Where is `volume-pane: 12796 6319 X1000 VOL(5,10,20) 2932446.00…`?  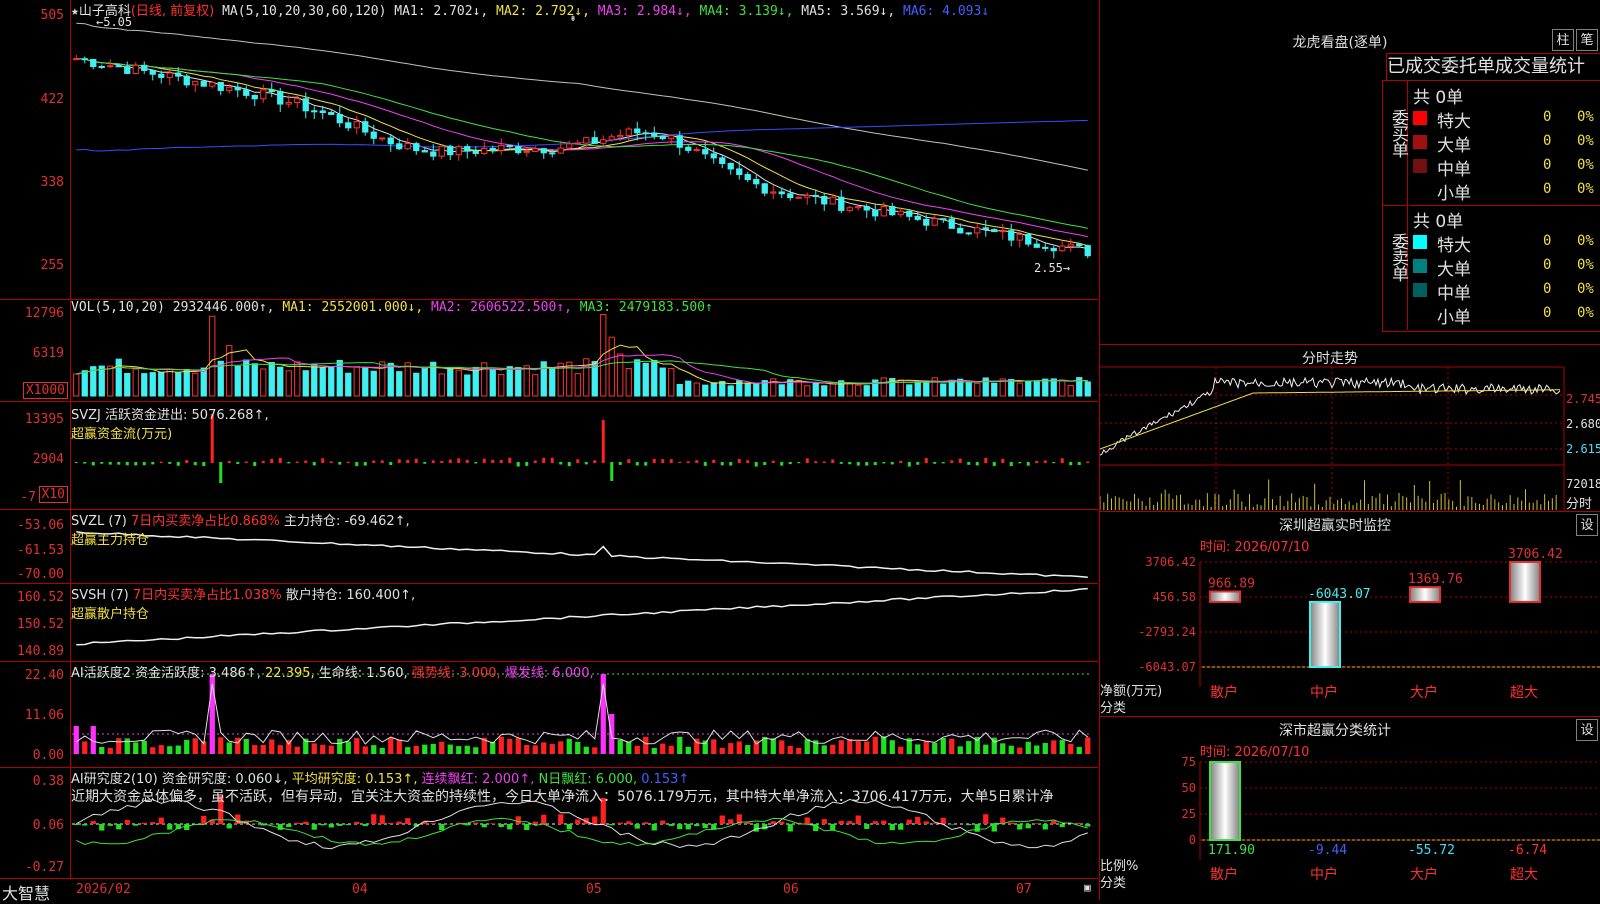 volume-pane: 12796 6319 X1000 VOL(5,10,20) 2932446.00… is located at coordinates (549, 351).